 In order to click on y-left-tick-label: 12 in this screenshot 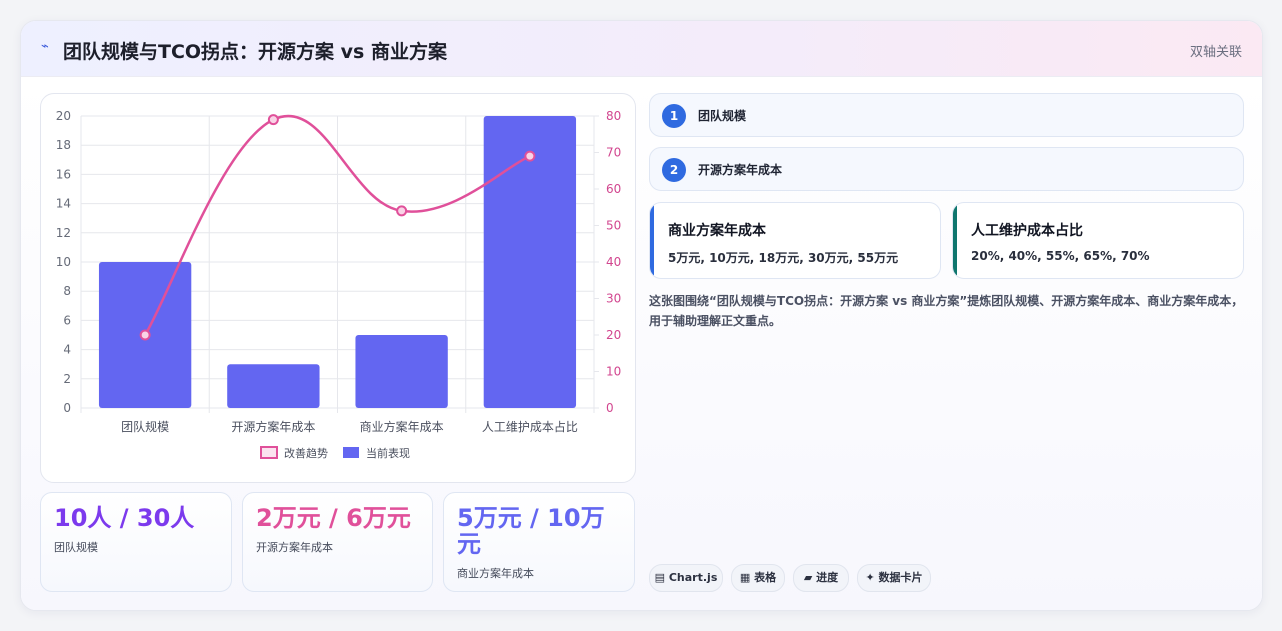, I will do `click(63, 233)`.